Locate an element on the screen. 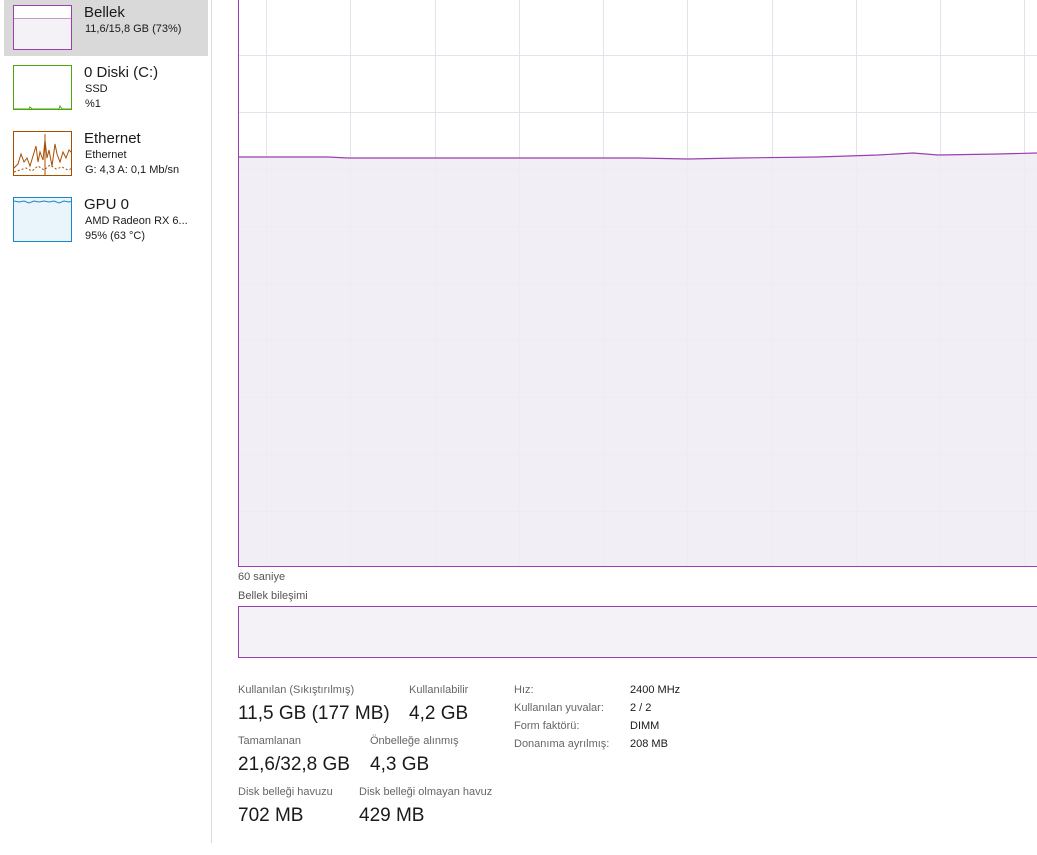 The height and width of the screenshot is (855, 1037). in-use-label: Kullanılan (Sıkıştırılmış) is located at coordinates (296, 690).